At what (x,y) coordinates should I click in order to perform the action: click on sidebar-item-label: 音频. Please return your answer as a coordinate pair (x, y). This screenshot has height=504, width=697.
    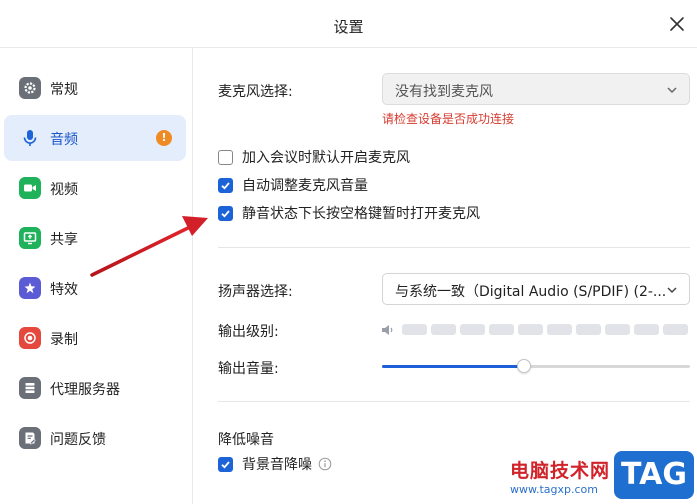
    Looking at the image, I should click on (64, 140).